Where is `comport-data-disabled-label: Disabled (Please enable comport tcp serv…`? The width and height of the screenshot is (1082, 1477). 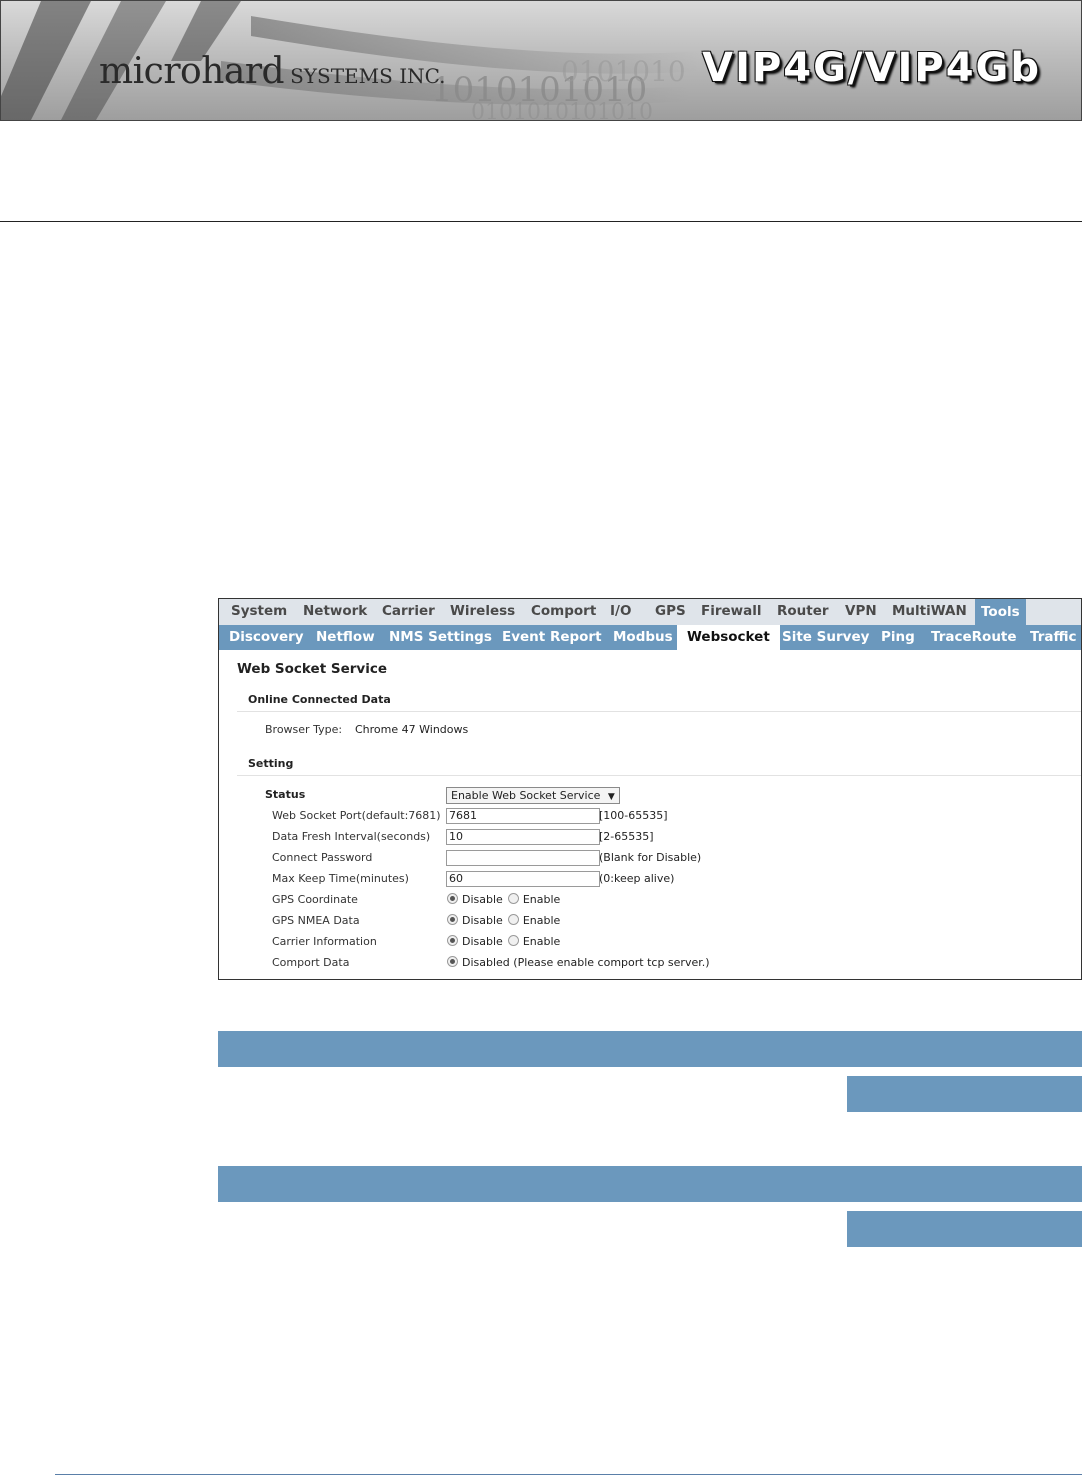
comport-data-disabled-label: Disabled (Please enable comport tcp serv… is located at coordinates (586, 962).